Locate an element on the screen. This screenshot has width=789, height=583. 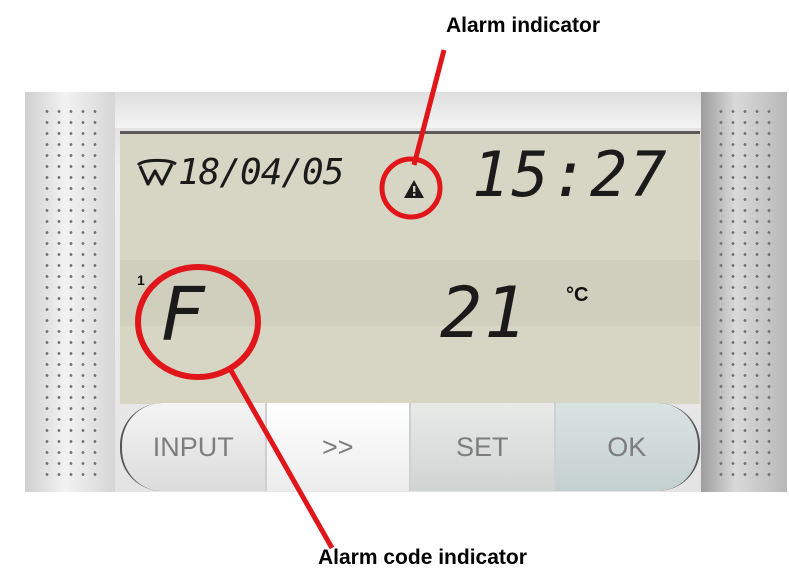
alarm-code-leader-line is located at coordinates (280, 457).